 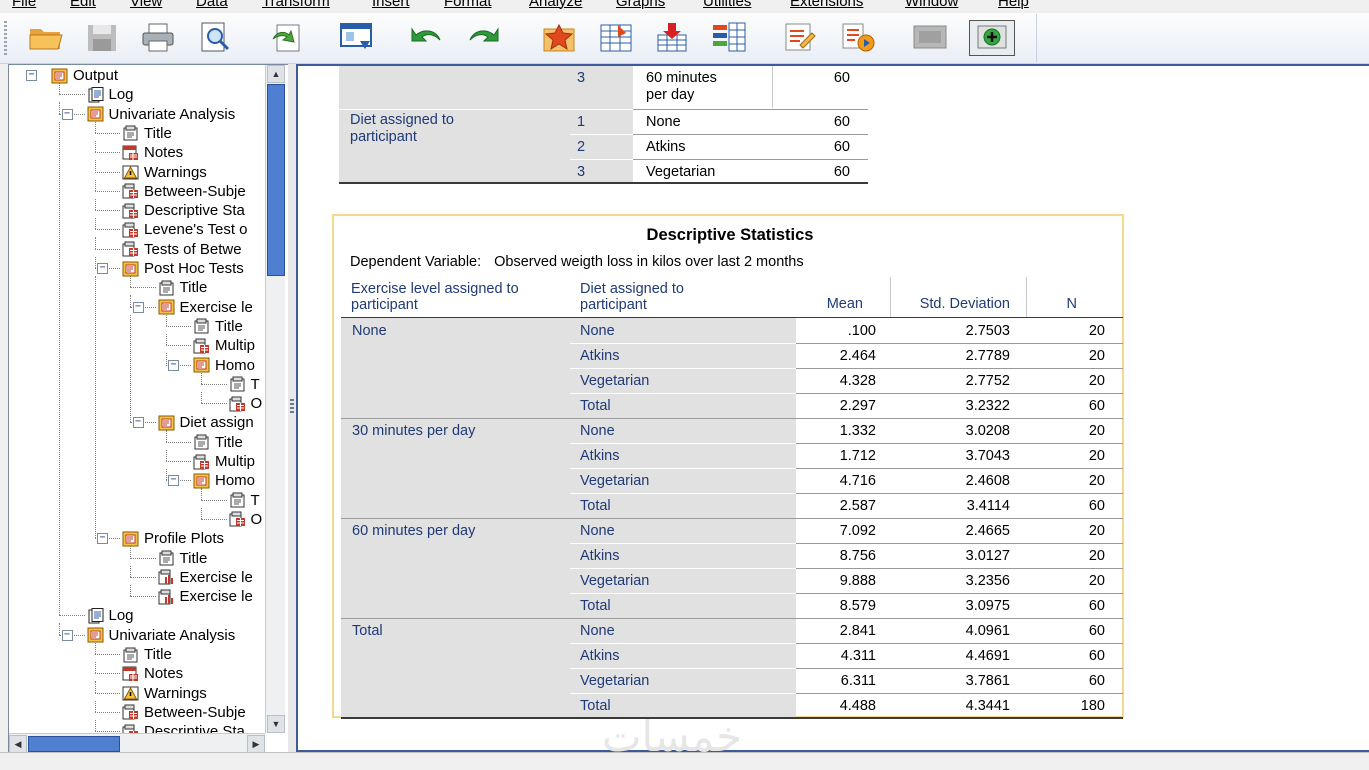 What do you see at coordinates (158, 39) in the screenshot?
I see `print-button` at bounding box center [158, 39].